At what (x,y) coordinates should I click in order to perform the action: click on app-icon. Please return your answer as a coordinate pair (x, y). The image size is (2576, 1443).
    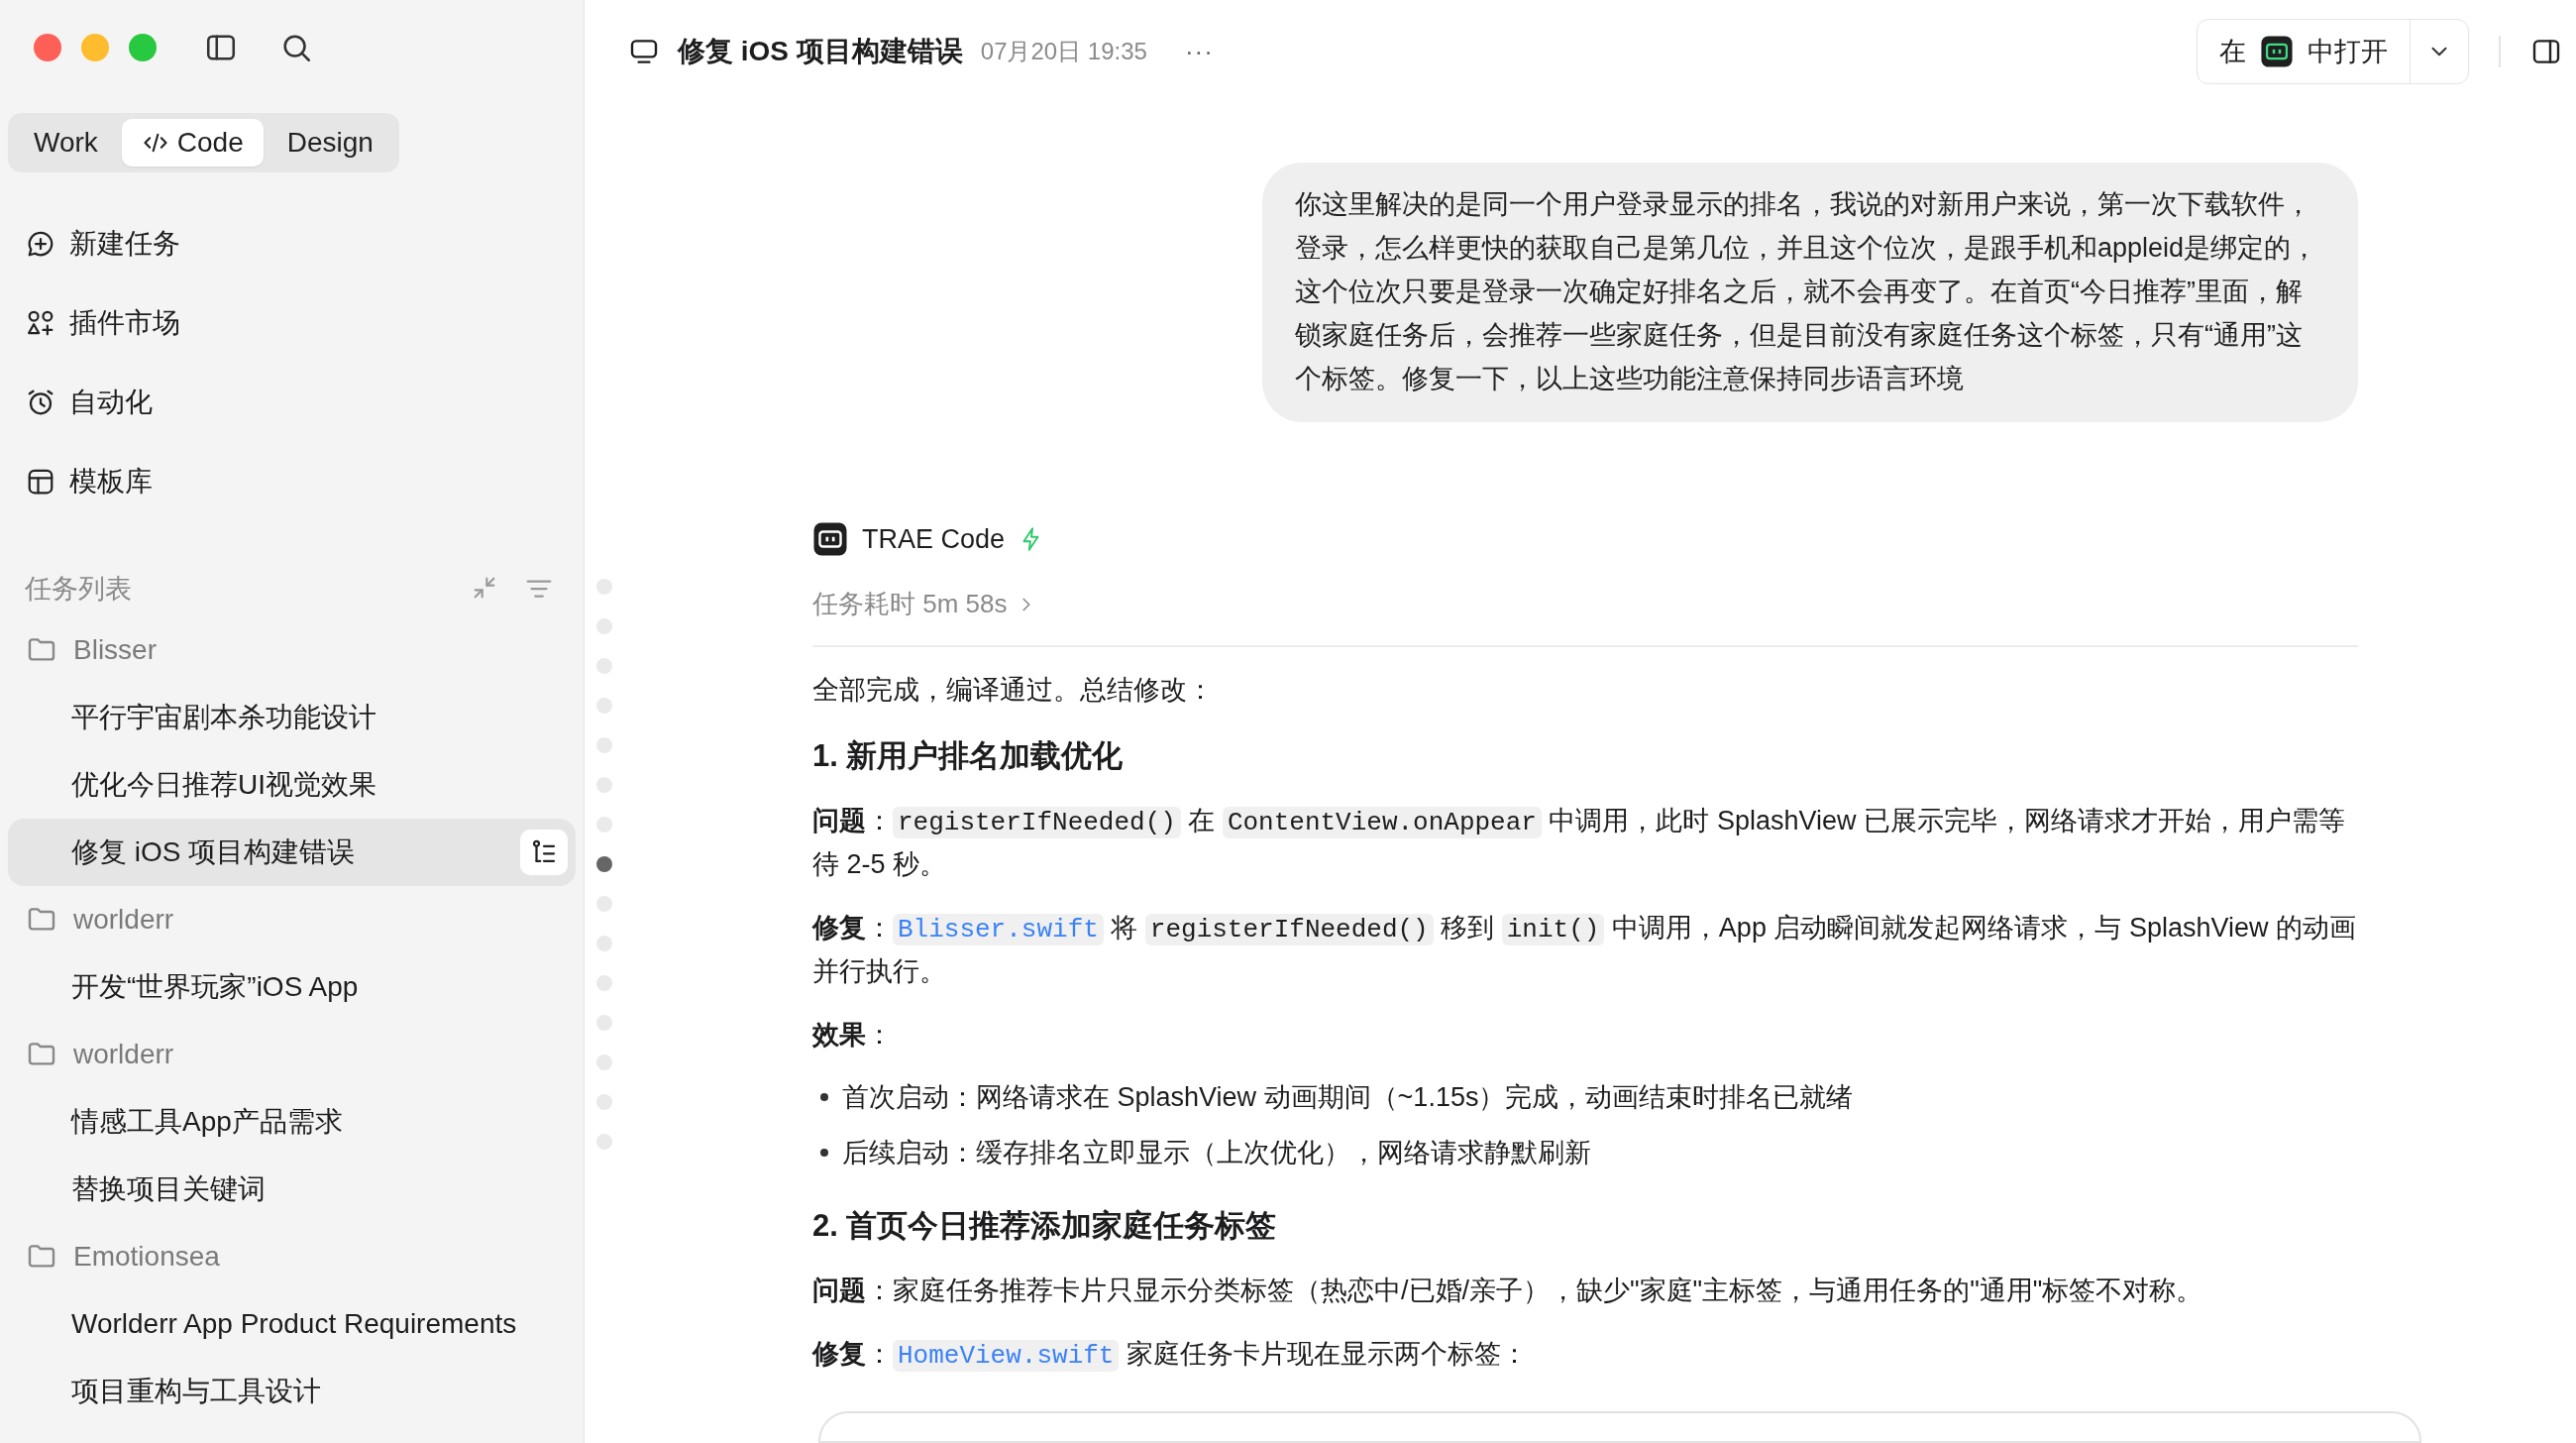
    Looking at the image, I should click on (2277, 51).